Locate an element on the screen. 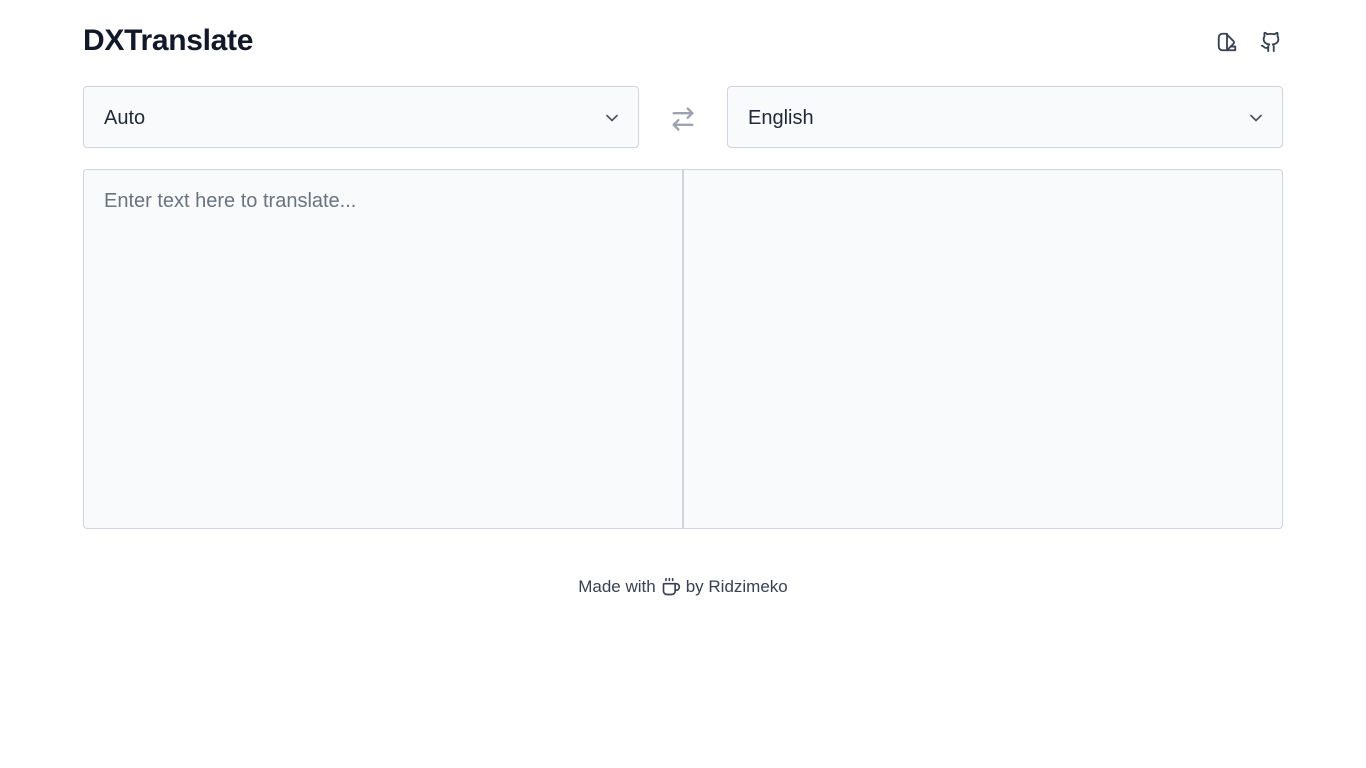 This screenshot has width=1366, height=768. github-button is located at coordinates (1271, 42).